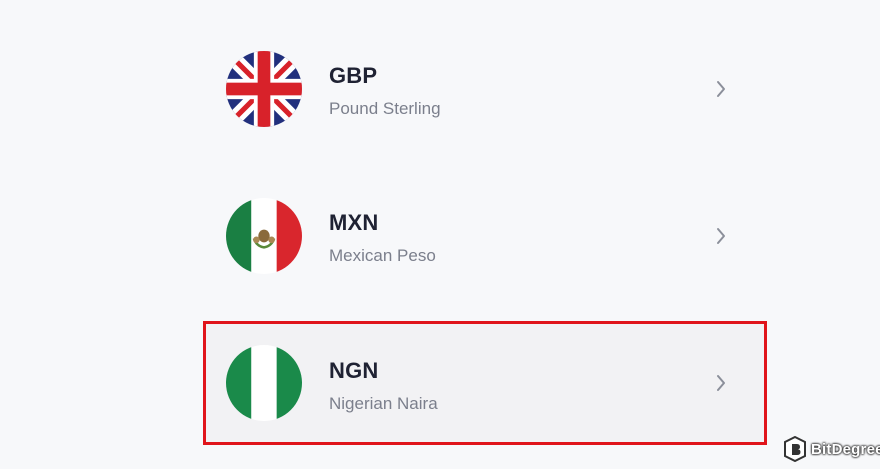 The height and width of the screenshot is (469, 880). Describe the element at coordinates (264, 89) in the screenshot. I see `uk-flag-icon` at that location.